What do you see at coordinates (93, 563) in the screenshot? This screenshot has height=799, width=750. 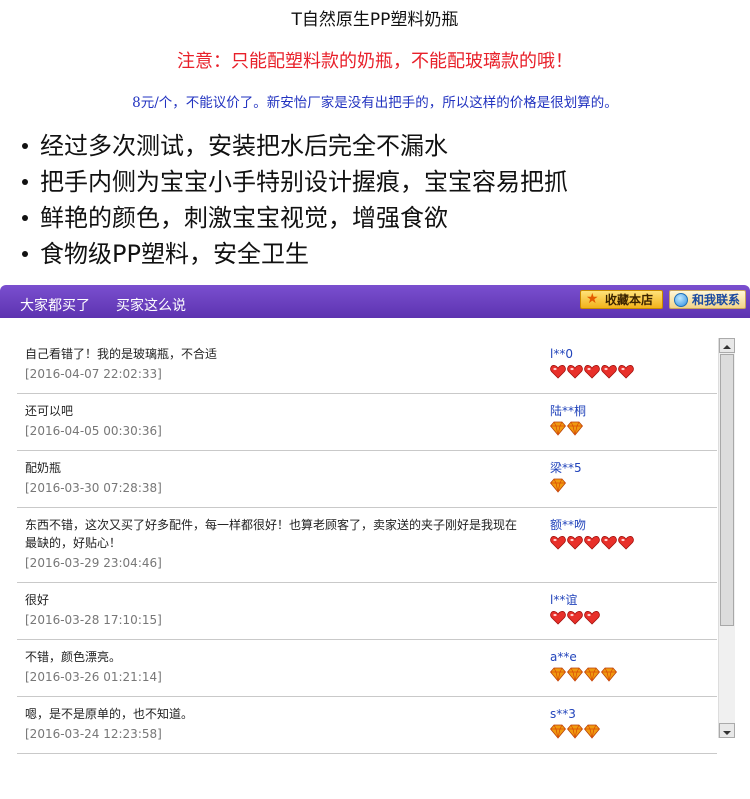 I see `review-date: [2016-03-29 23:04:46]` at bounding box center [93, 563].